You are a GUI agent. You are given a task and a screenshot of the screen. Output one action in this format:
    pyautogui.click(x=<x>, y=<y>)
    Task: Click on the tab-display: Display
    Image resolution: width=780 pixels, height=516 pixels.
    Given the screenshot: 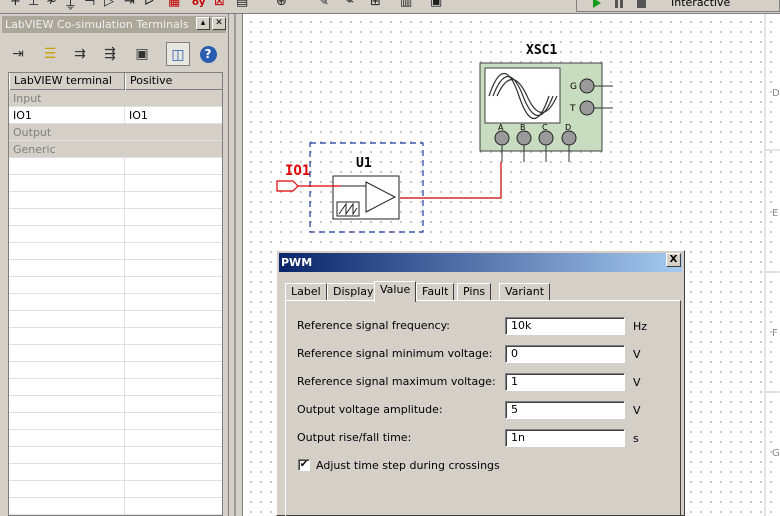 What is the action you would take?
    pyautogui.click(x=353, y=292)
    